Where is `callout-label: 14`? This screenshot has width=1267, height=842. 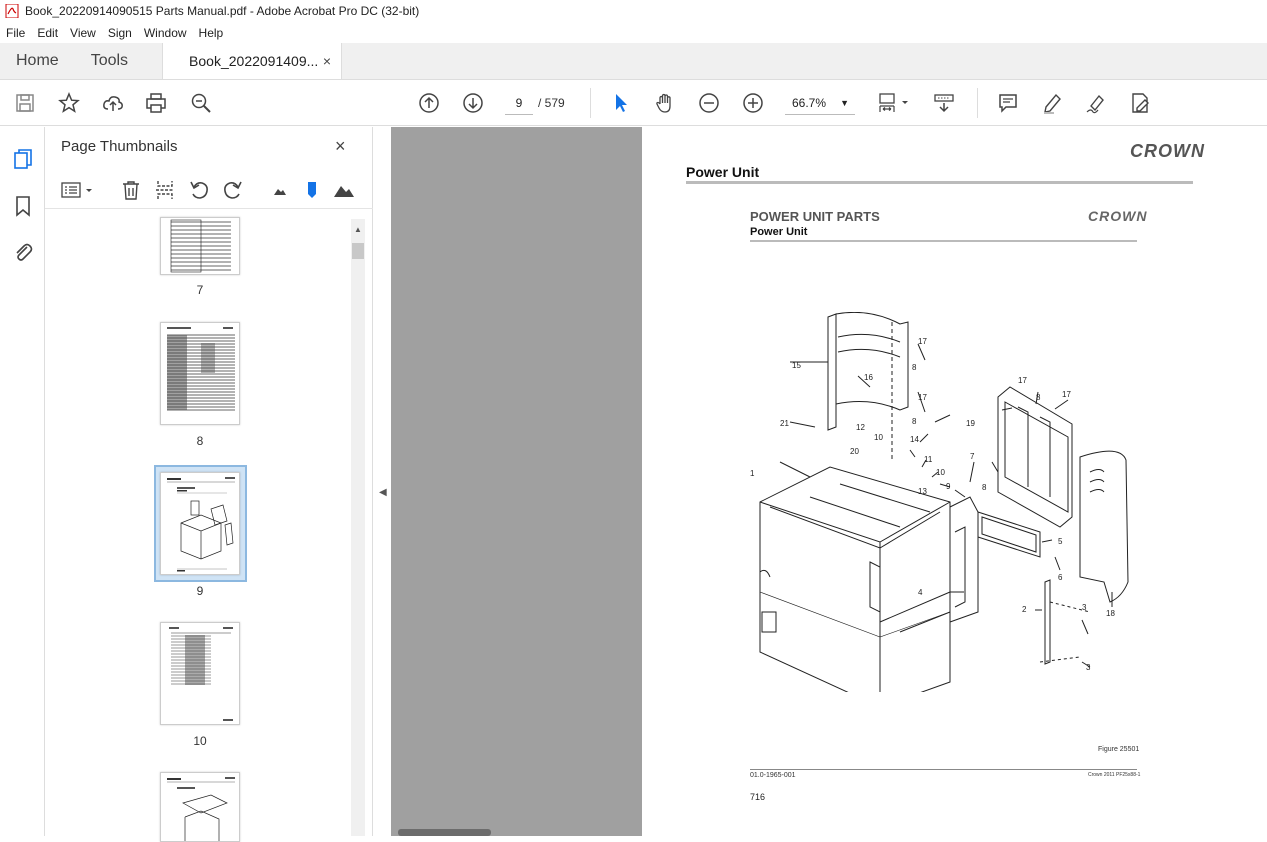 callout-label: 14 is located at coordinates (914, 439).